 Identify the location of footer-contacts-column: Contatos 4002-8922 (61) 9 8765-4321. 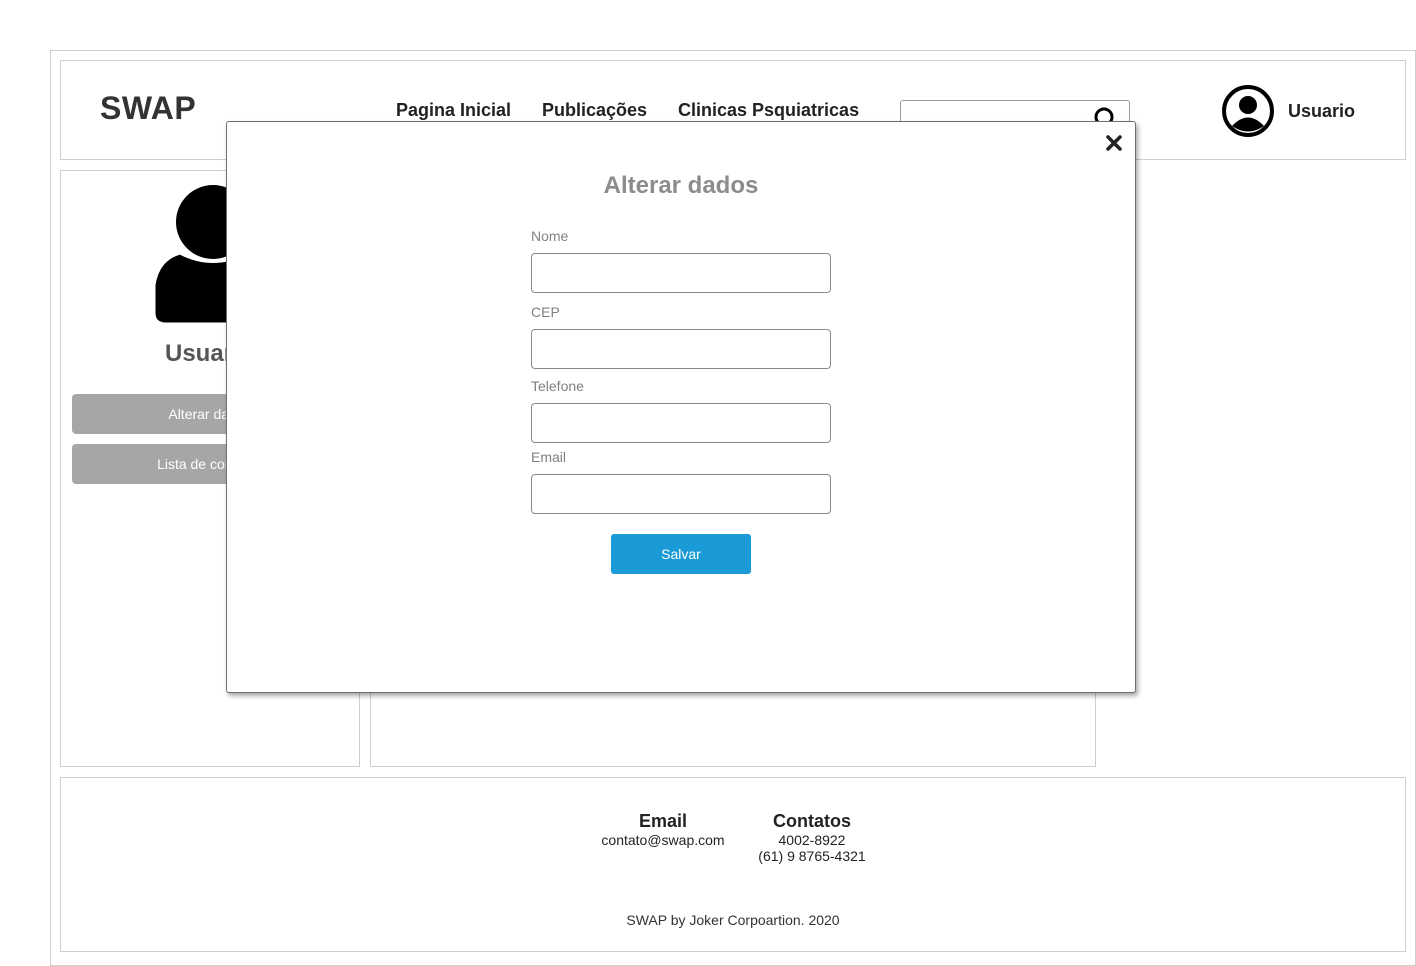
(812, 837).